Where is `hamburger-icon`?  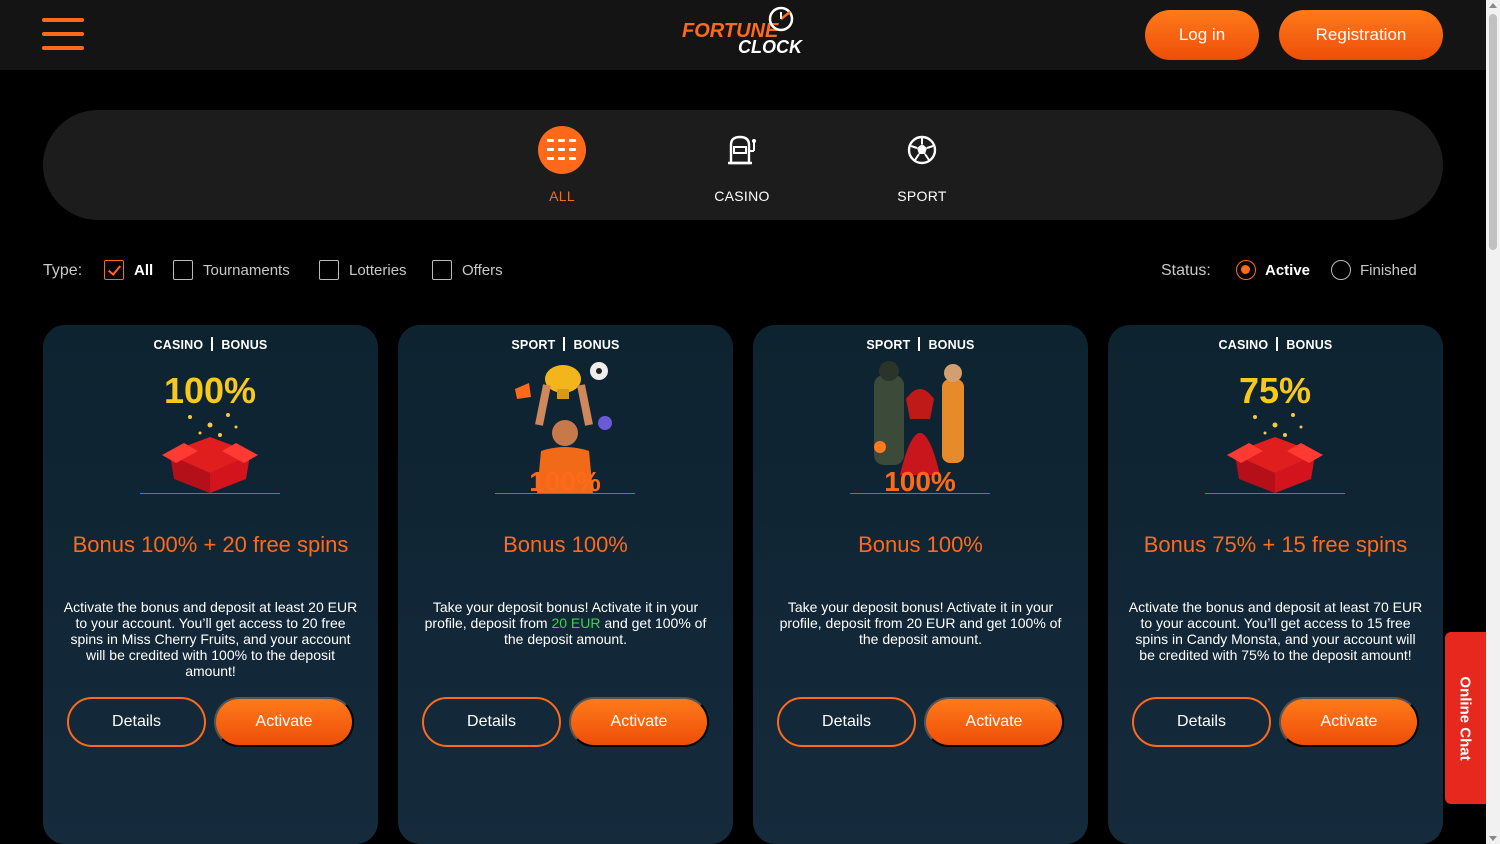
hamburger-icon is located at coordinates (63, 35).